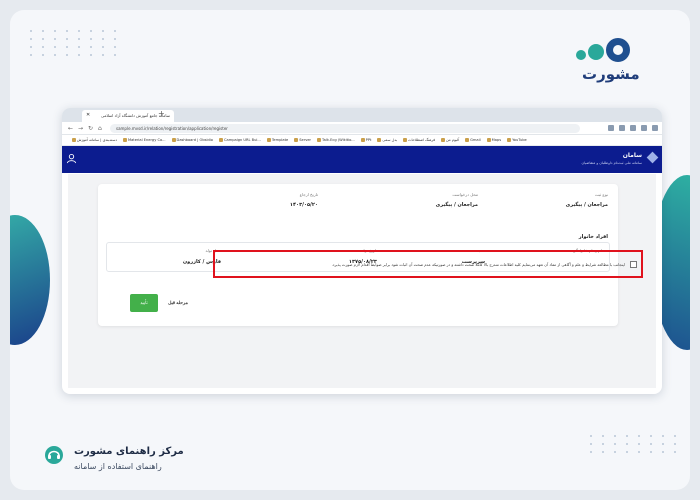  I want to click on bookmark-item: YouTube, so click(517, 140).